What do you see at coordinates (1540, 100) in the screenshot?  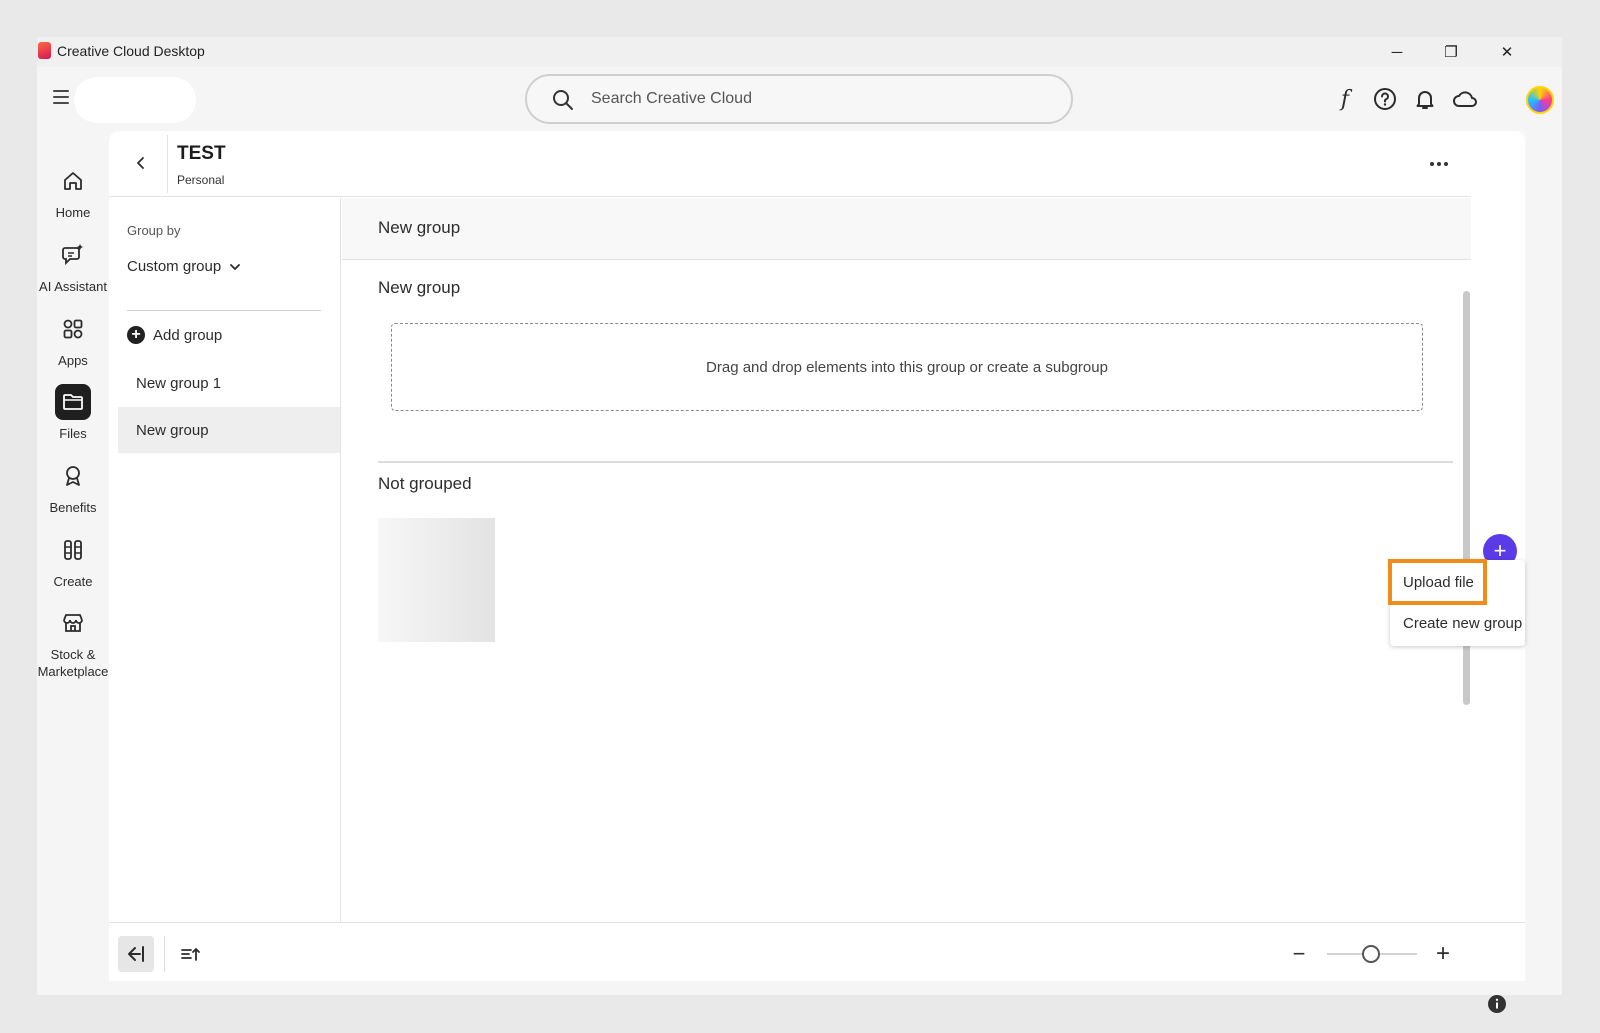 I see `avatar` at bounding box center [1540, 100].